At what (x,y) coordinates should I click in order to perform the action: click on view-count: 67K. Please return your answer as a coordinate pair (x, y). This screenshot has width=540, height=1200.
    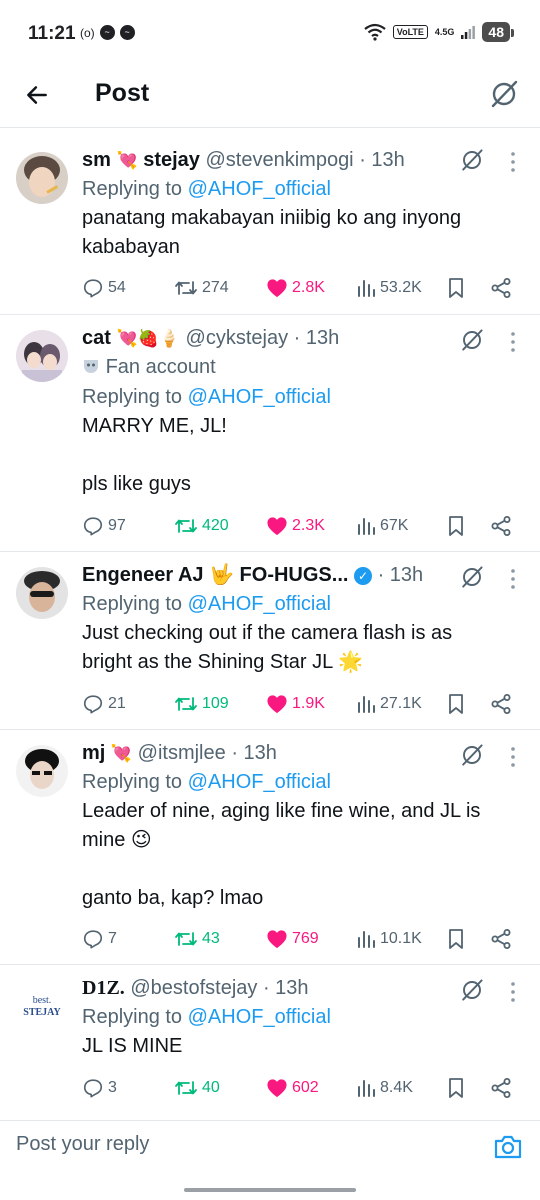
    Looking at the image, I should click on (394, 525).